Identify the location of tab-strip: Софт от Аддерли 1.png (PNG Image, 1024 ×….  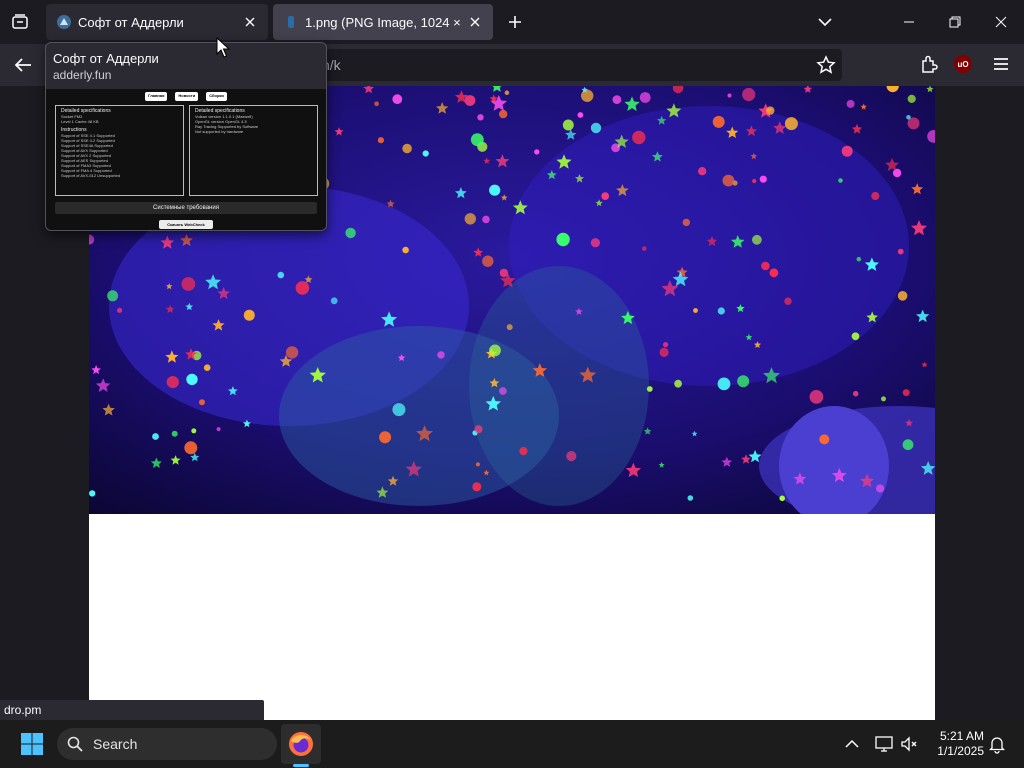
(512, 22).